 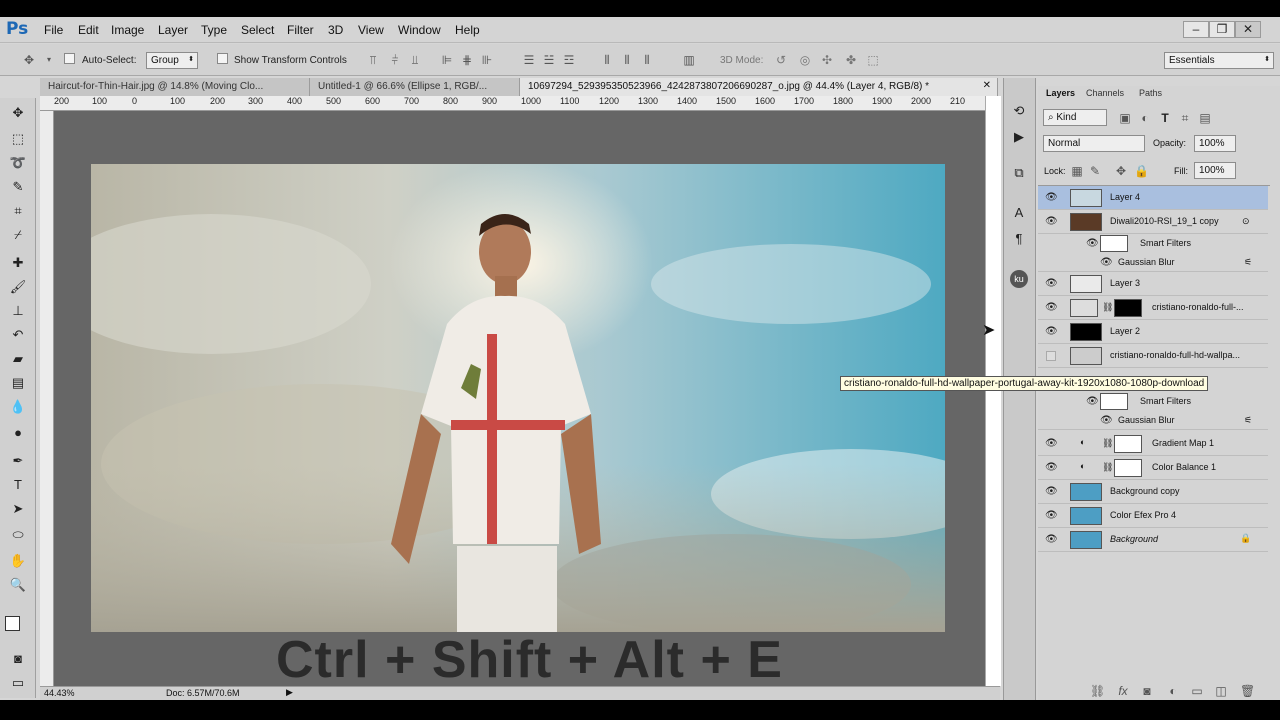 What do you see at coordinates (689, 60) in the screenshot?
I see `auto-align-icon: ▥` at bounding box center [689, 60].